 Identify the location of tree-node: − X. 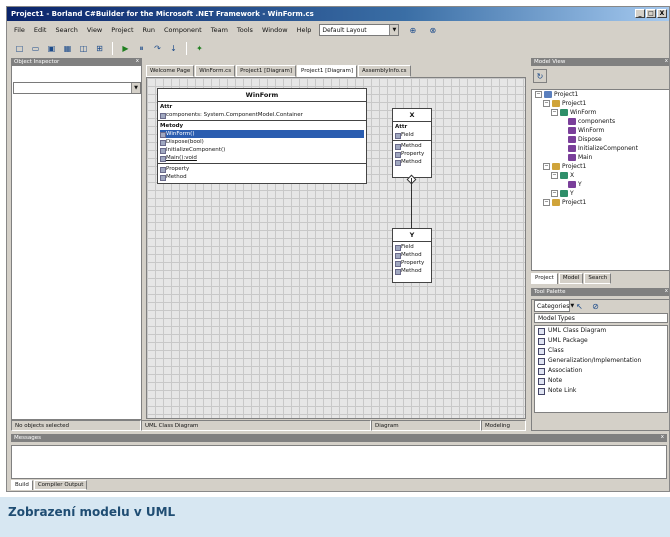
(600, 175).